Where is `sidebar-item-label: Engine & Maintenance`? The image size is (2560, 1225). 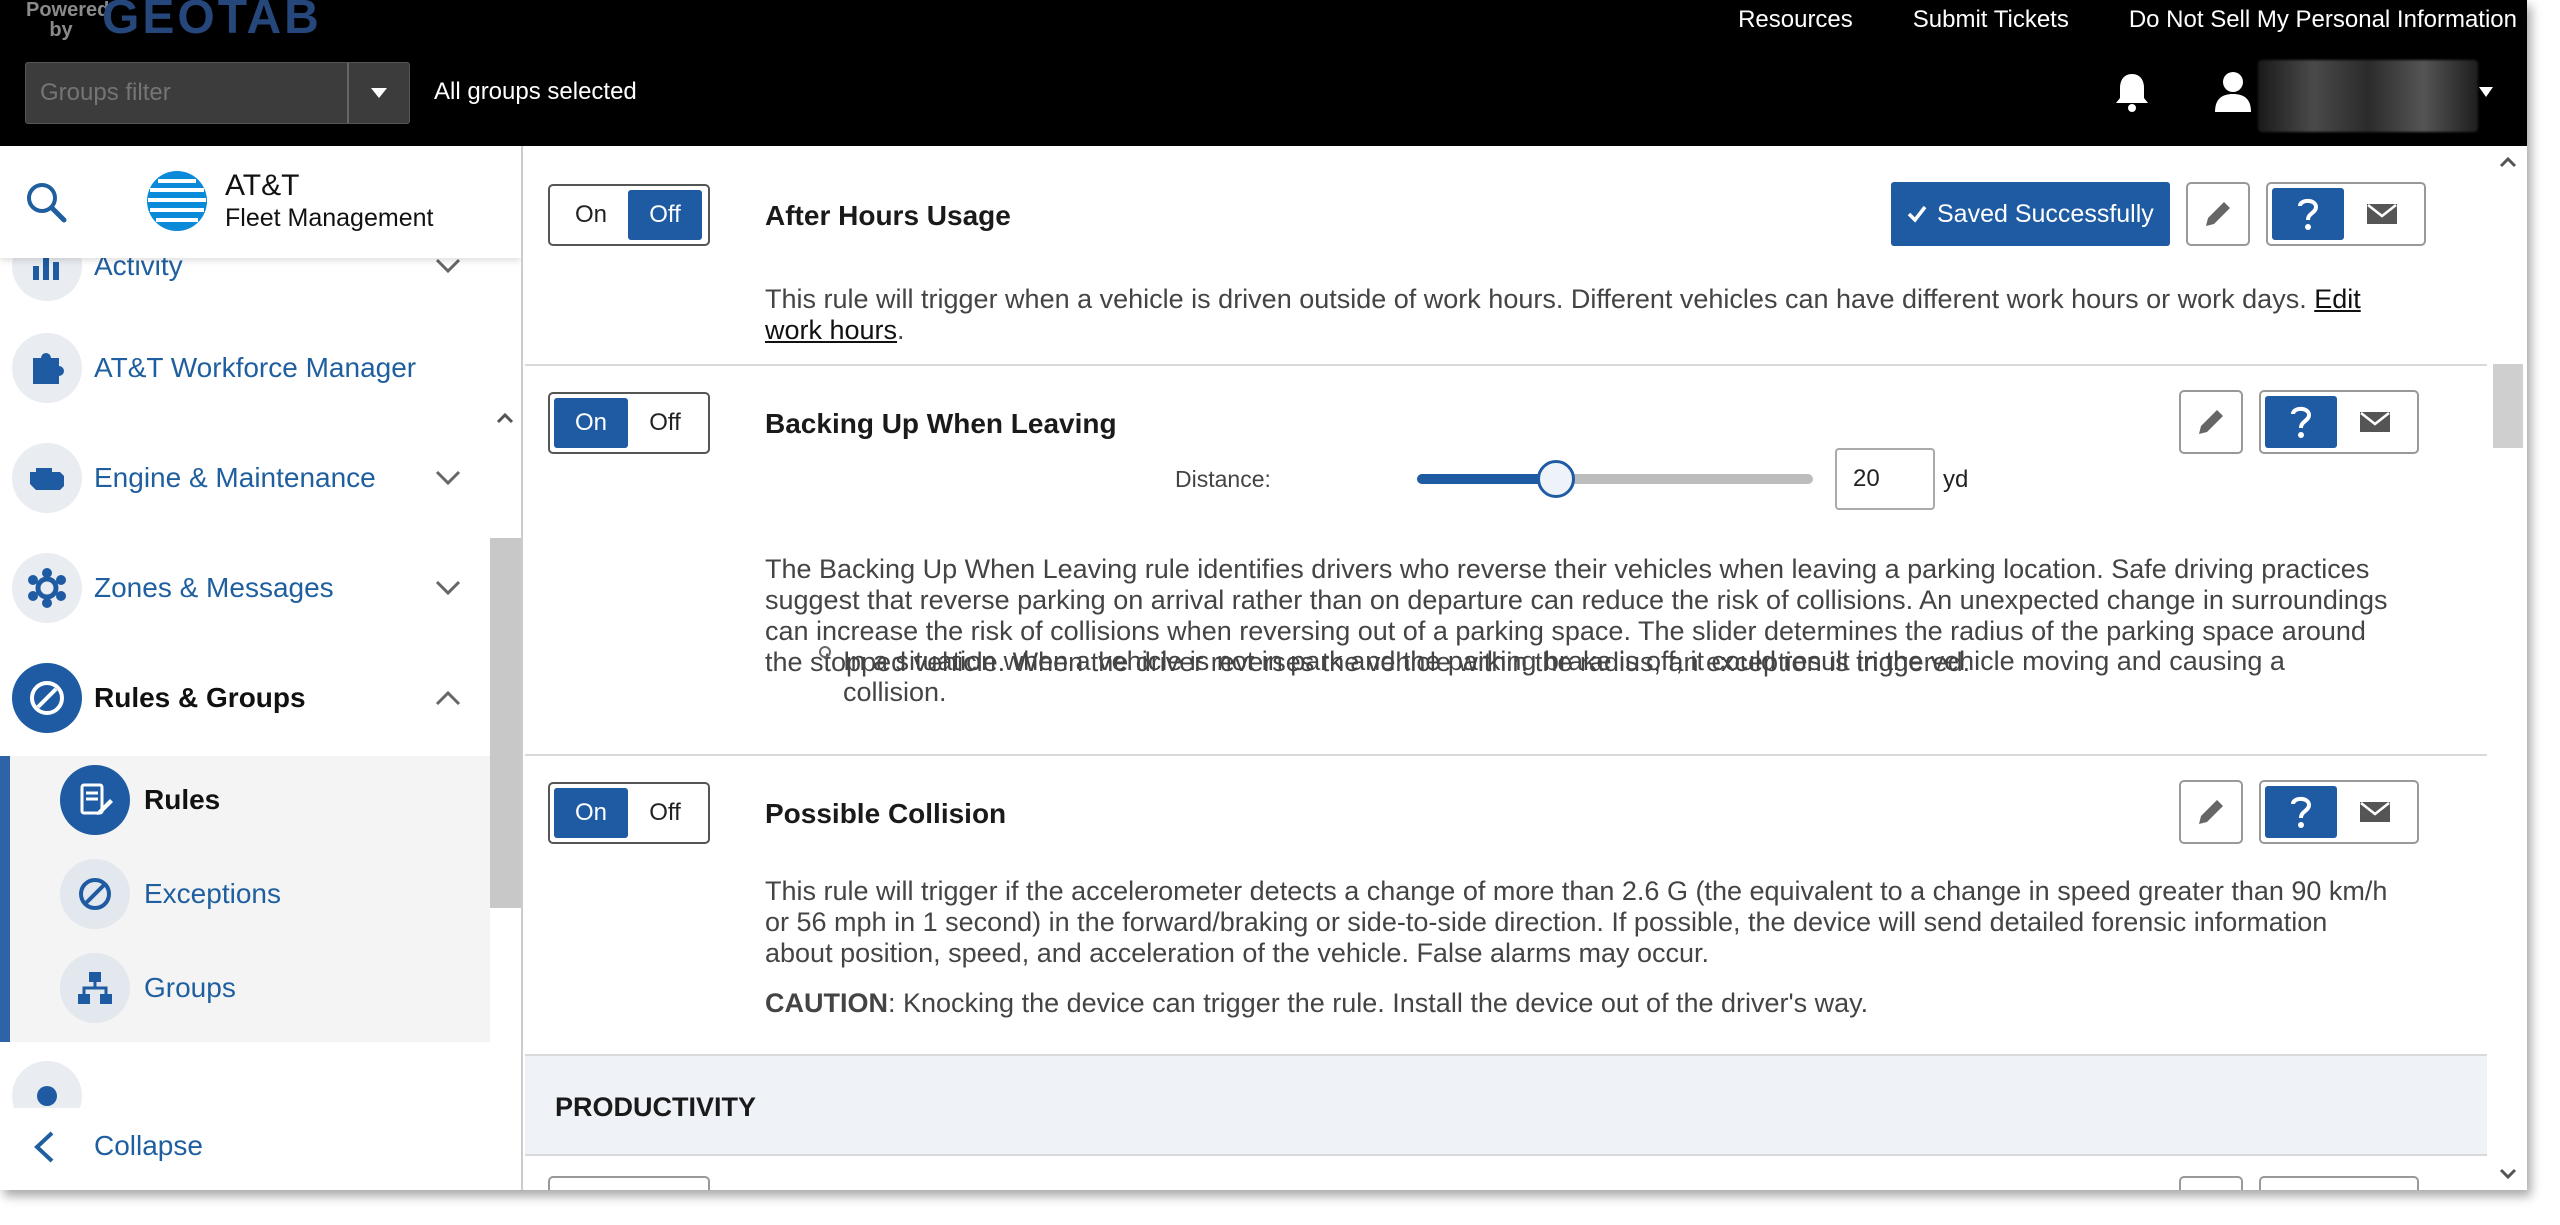 sidebar-item-label: Engine & Maintenance is located at coordinates (235, 477).